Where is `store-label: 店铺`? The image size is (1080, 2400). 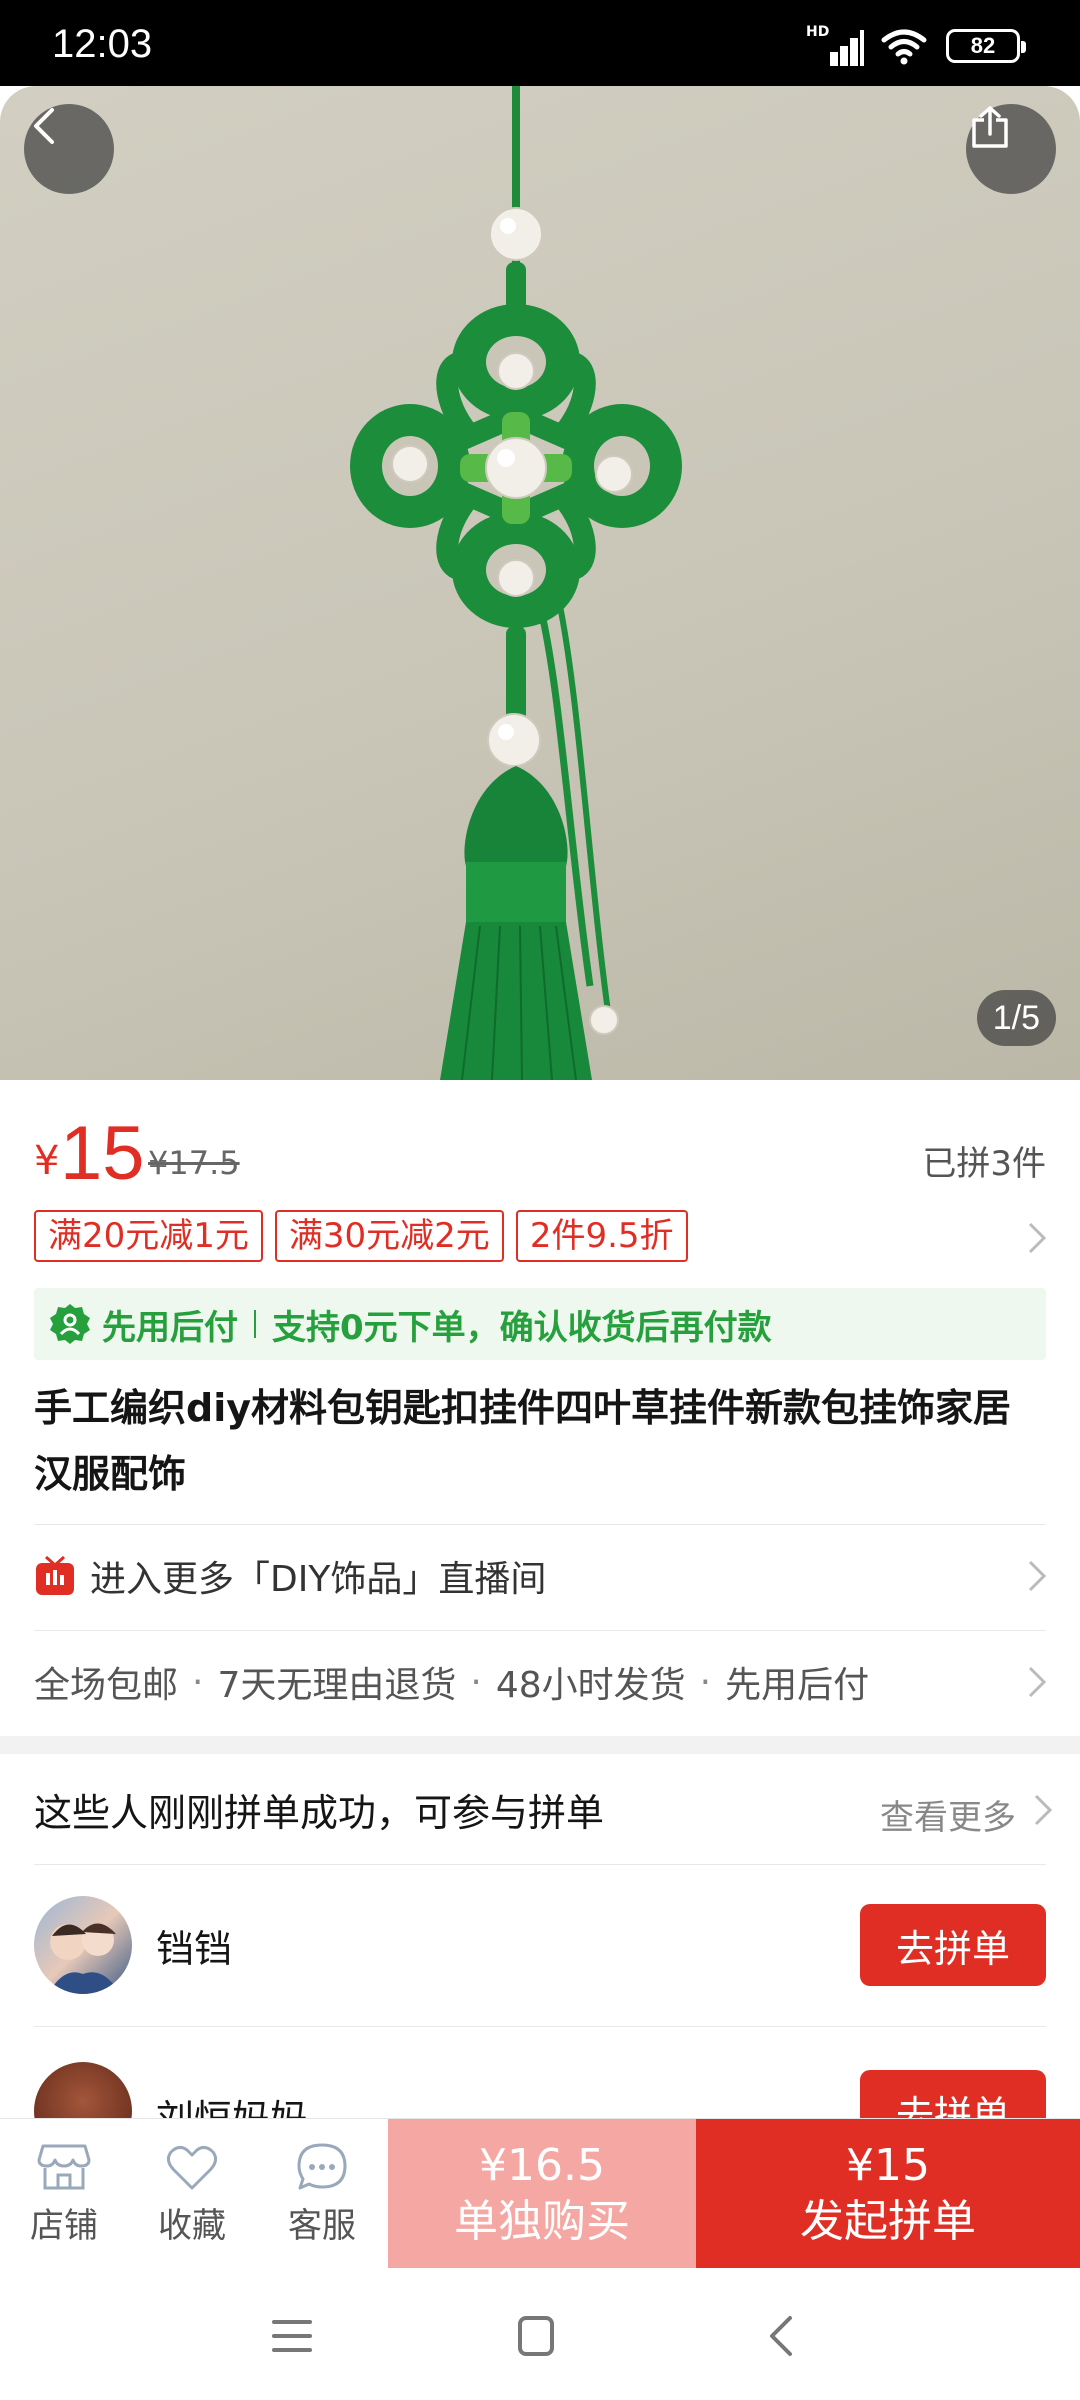 store-label: 店铺 is located at coordinates (64, 2225).